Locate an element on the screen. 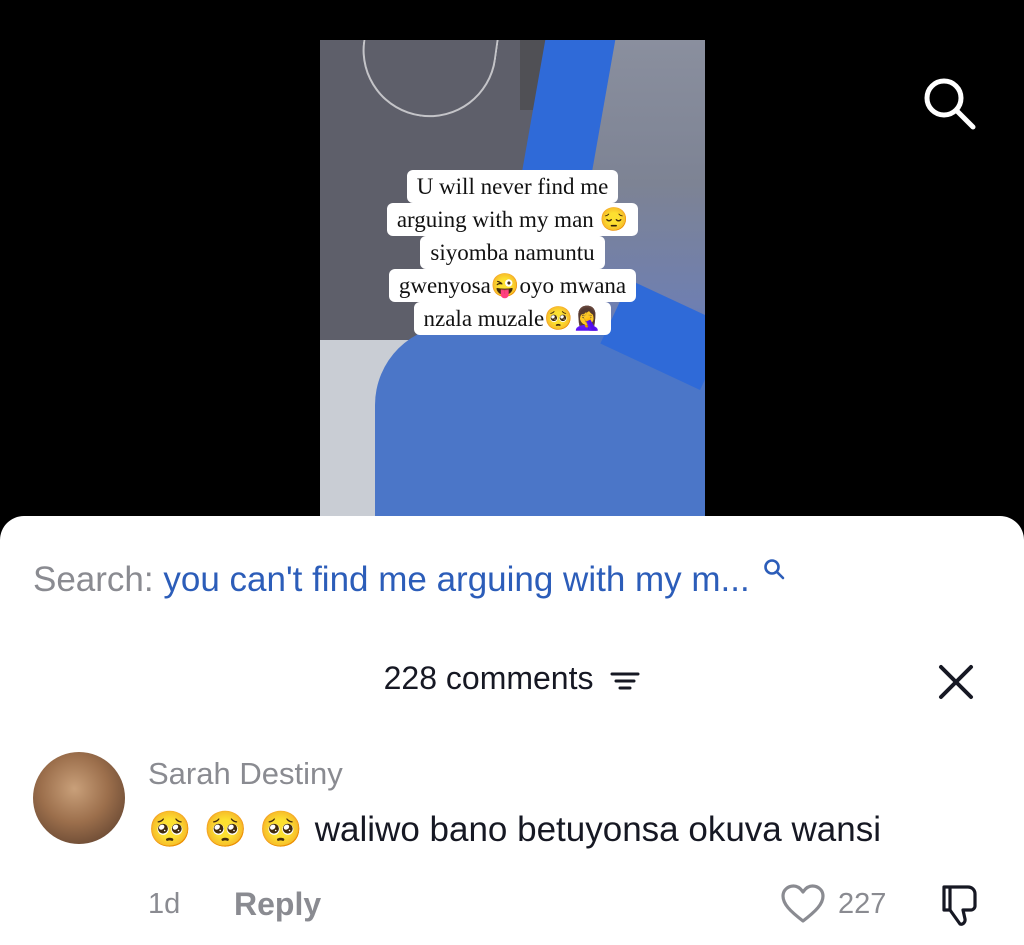 This screenshot has width=1024, height=945. comment-time: 1d is located at coordinates (164, 904).